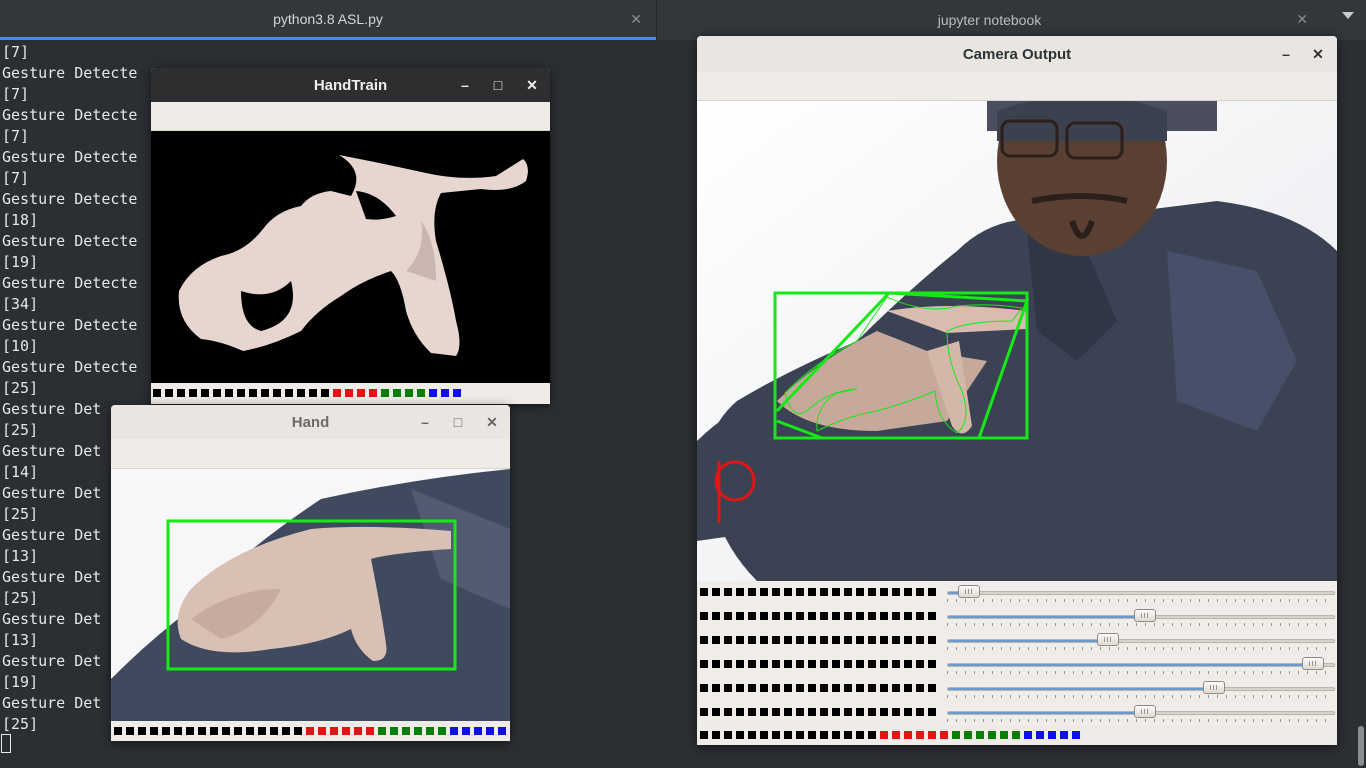  I want to click on tab-python-asl: python3.8 ASL.py ✕, so click(328, 20).